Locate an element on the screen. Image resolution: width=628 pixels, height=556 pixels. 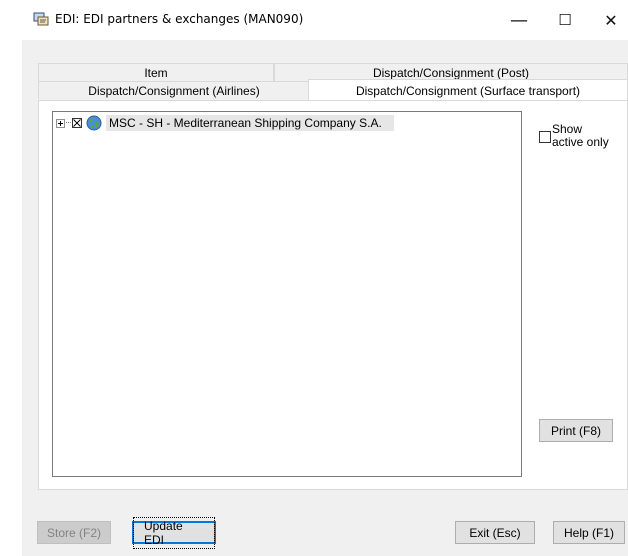
tab-item: Item is located at coordinates (156, 72).